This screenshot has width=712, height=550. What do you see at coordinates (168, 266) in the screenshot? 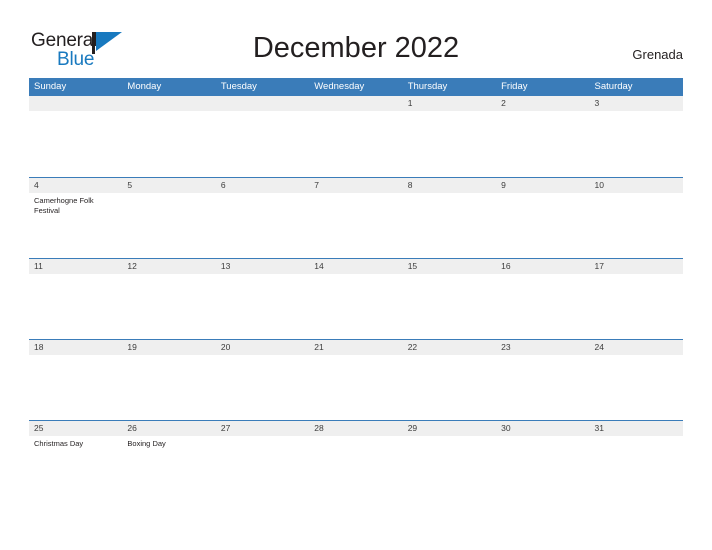
I see `day-number: 12` at bounding box center [168, 266].